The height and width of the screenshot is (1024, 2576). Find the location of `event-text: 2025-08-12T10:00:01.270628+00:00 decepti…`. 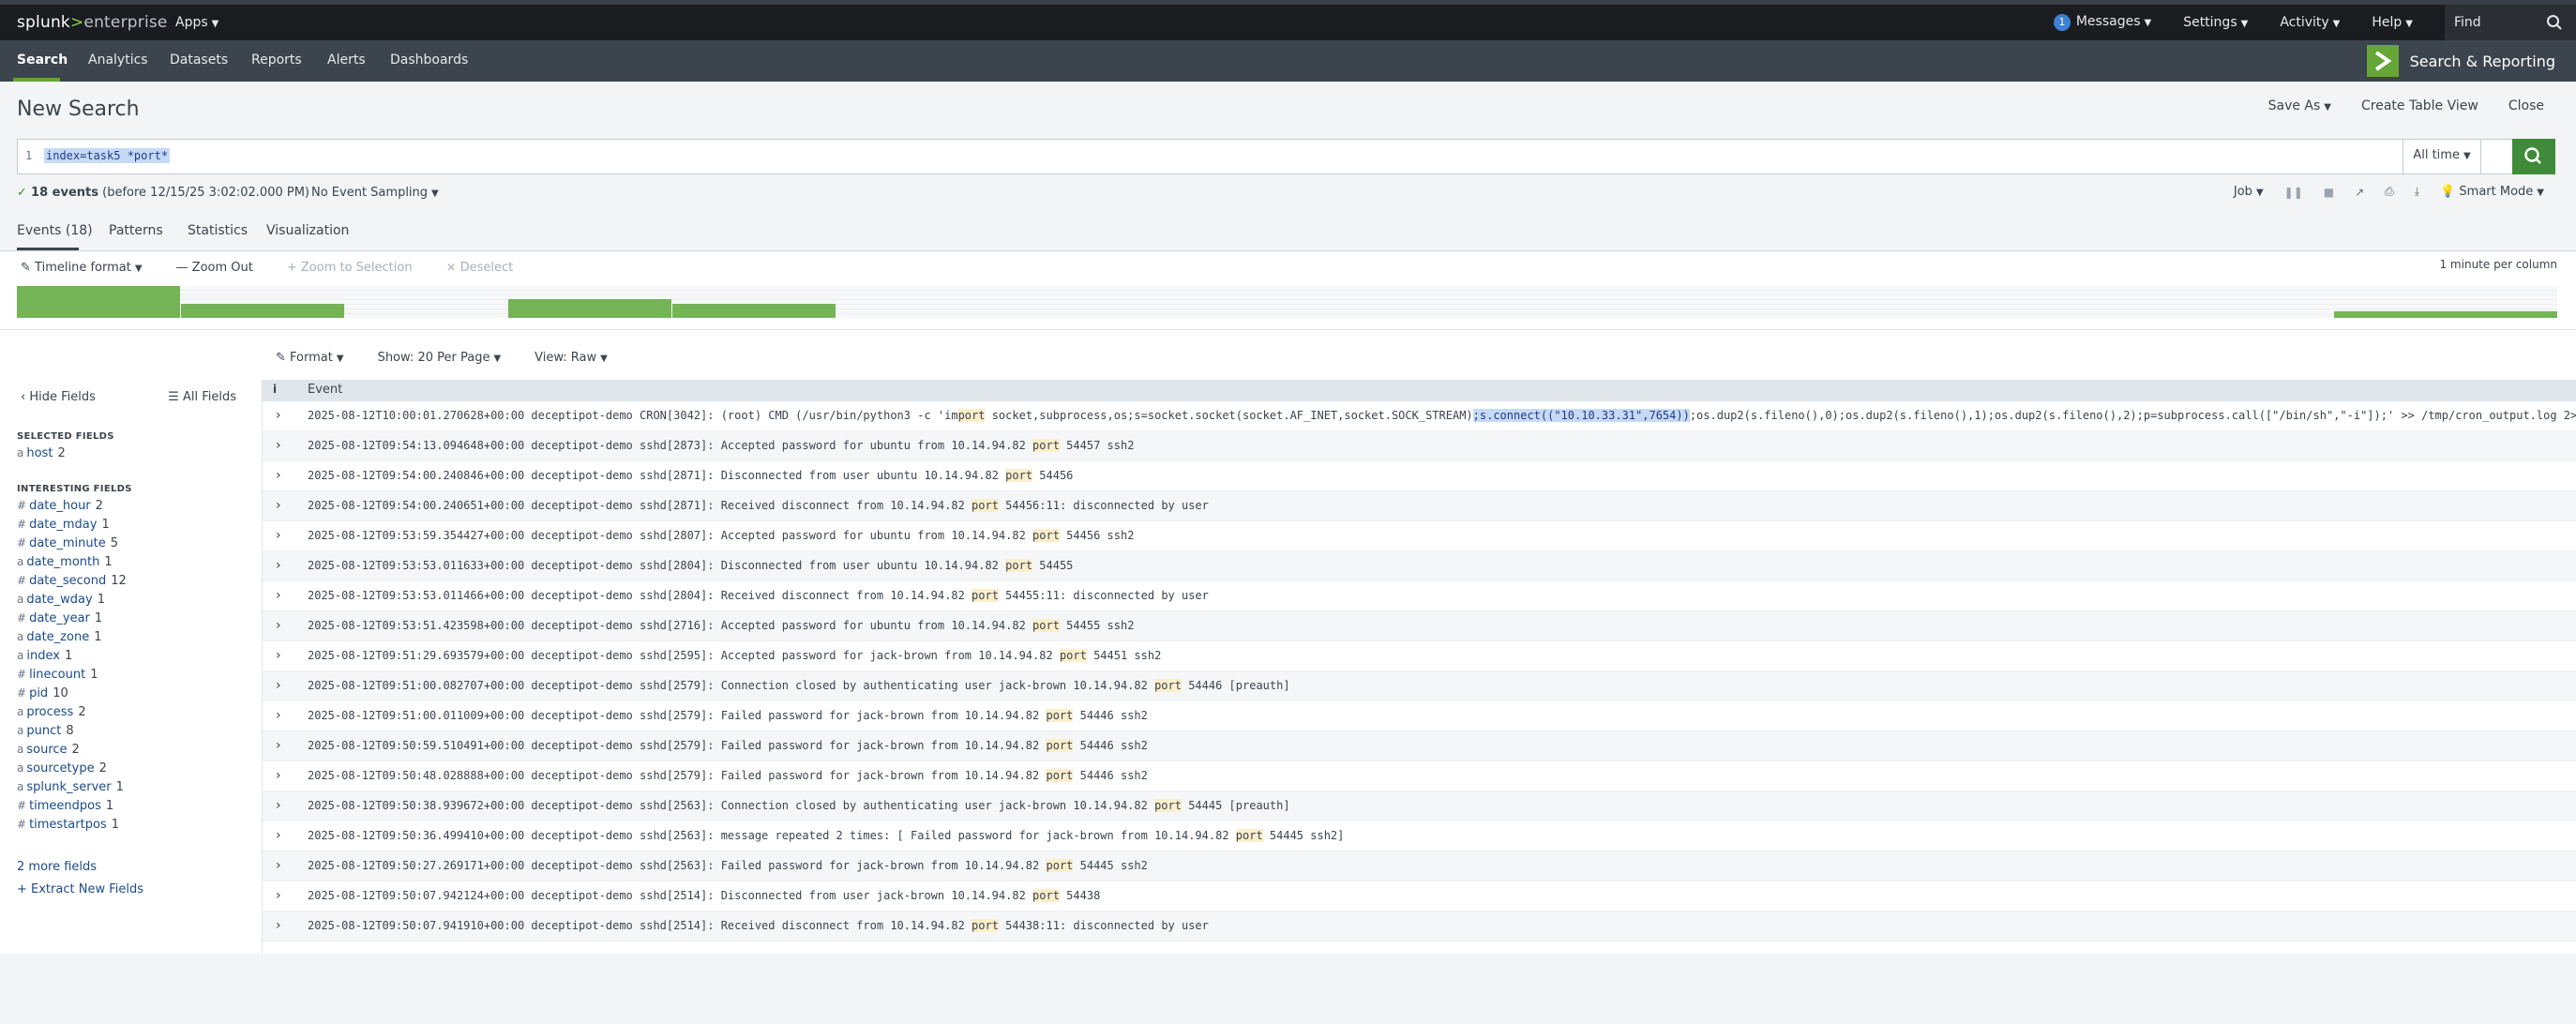

event-text: 2025-08-12T10:00:01.270628+00:00 decepti… is located at coordinates (1442, 415).